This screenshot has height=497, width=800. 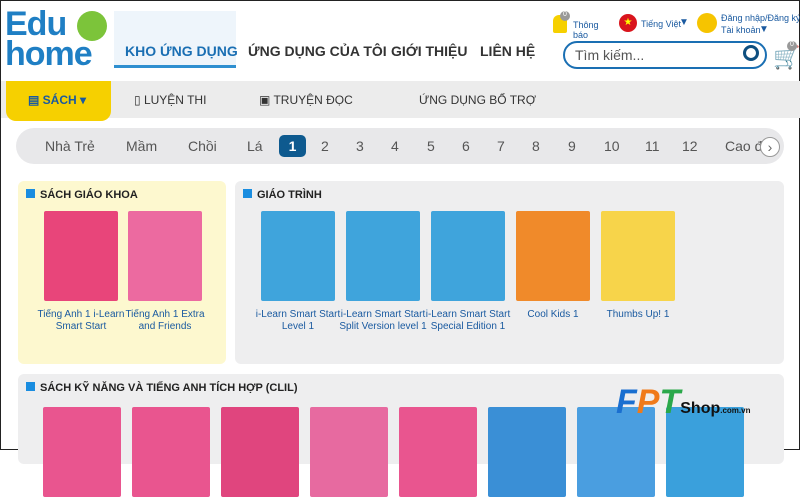 I want to click on book-title: Tiếng Anh 1 Extra and Friends, so click(x=165, y=321).